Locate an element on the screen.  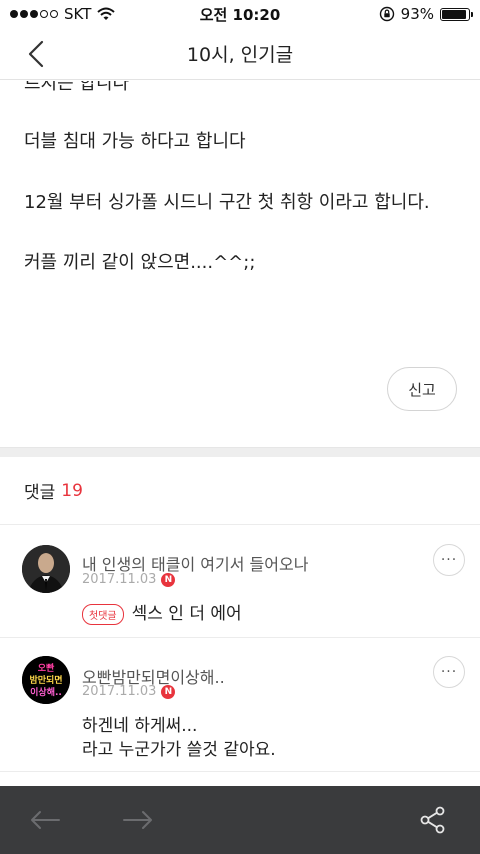
article-line-partial: 르지는 합니다 is located at coordinates (77, 87).